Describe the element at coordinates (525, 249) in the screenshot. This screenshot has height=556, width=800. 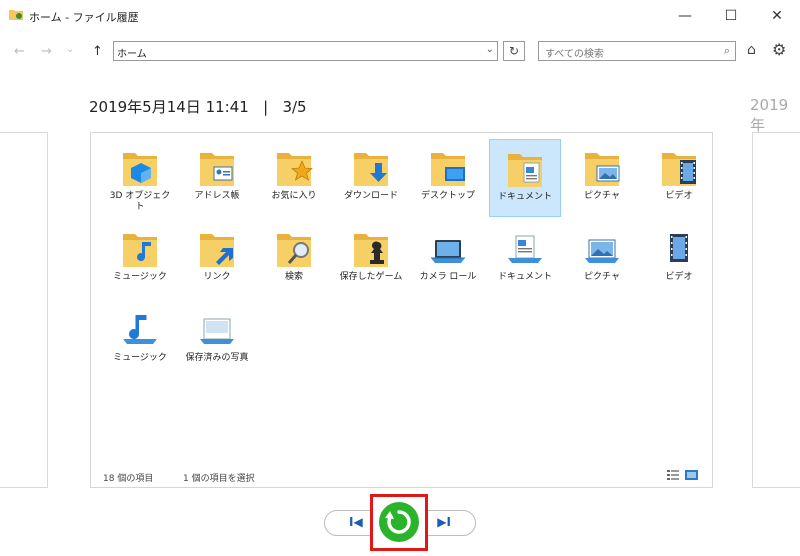
I see `documents-library-icon` at that location.